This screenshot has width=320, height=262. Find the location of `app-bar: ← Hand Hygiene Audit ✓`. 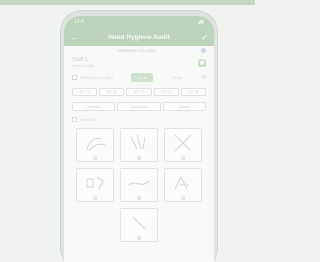

app-bar: ← Hand Hygiene Audit ✓ is located at coordinates (139, 37).